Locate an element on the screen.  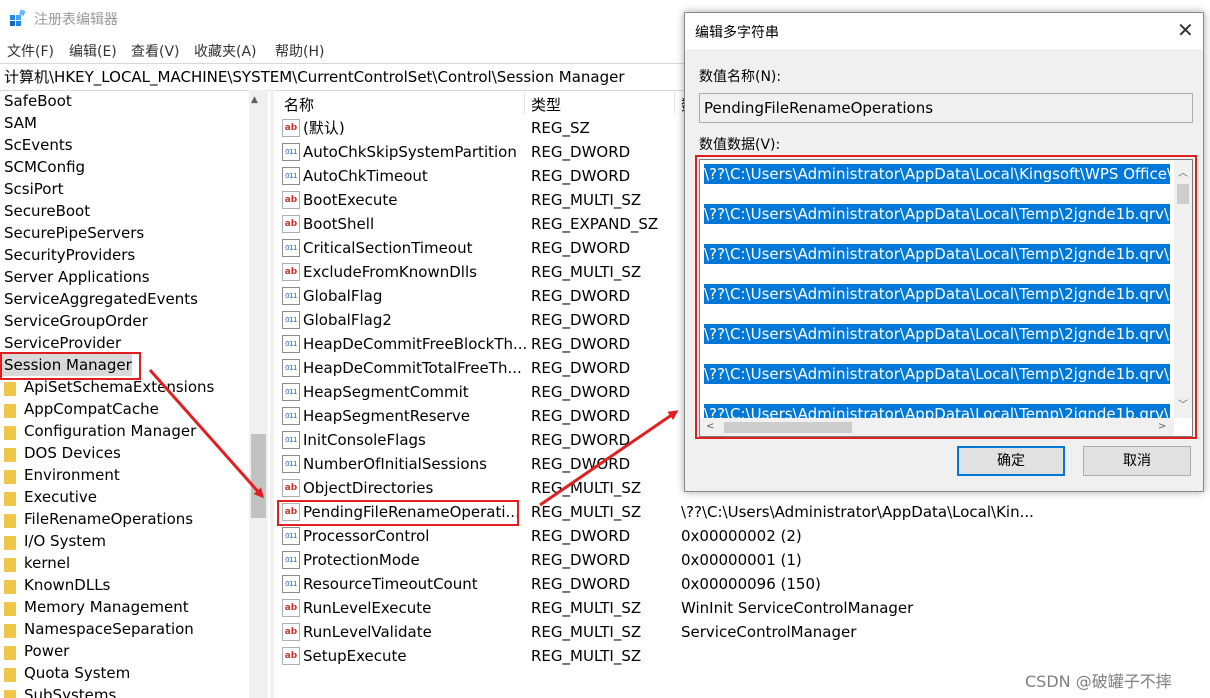
tree-item: AppCompatCache is located at coordinates (91, 409).